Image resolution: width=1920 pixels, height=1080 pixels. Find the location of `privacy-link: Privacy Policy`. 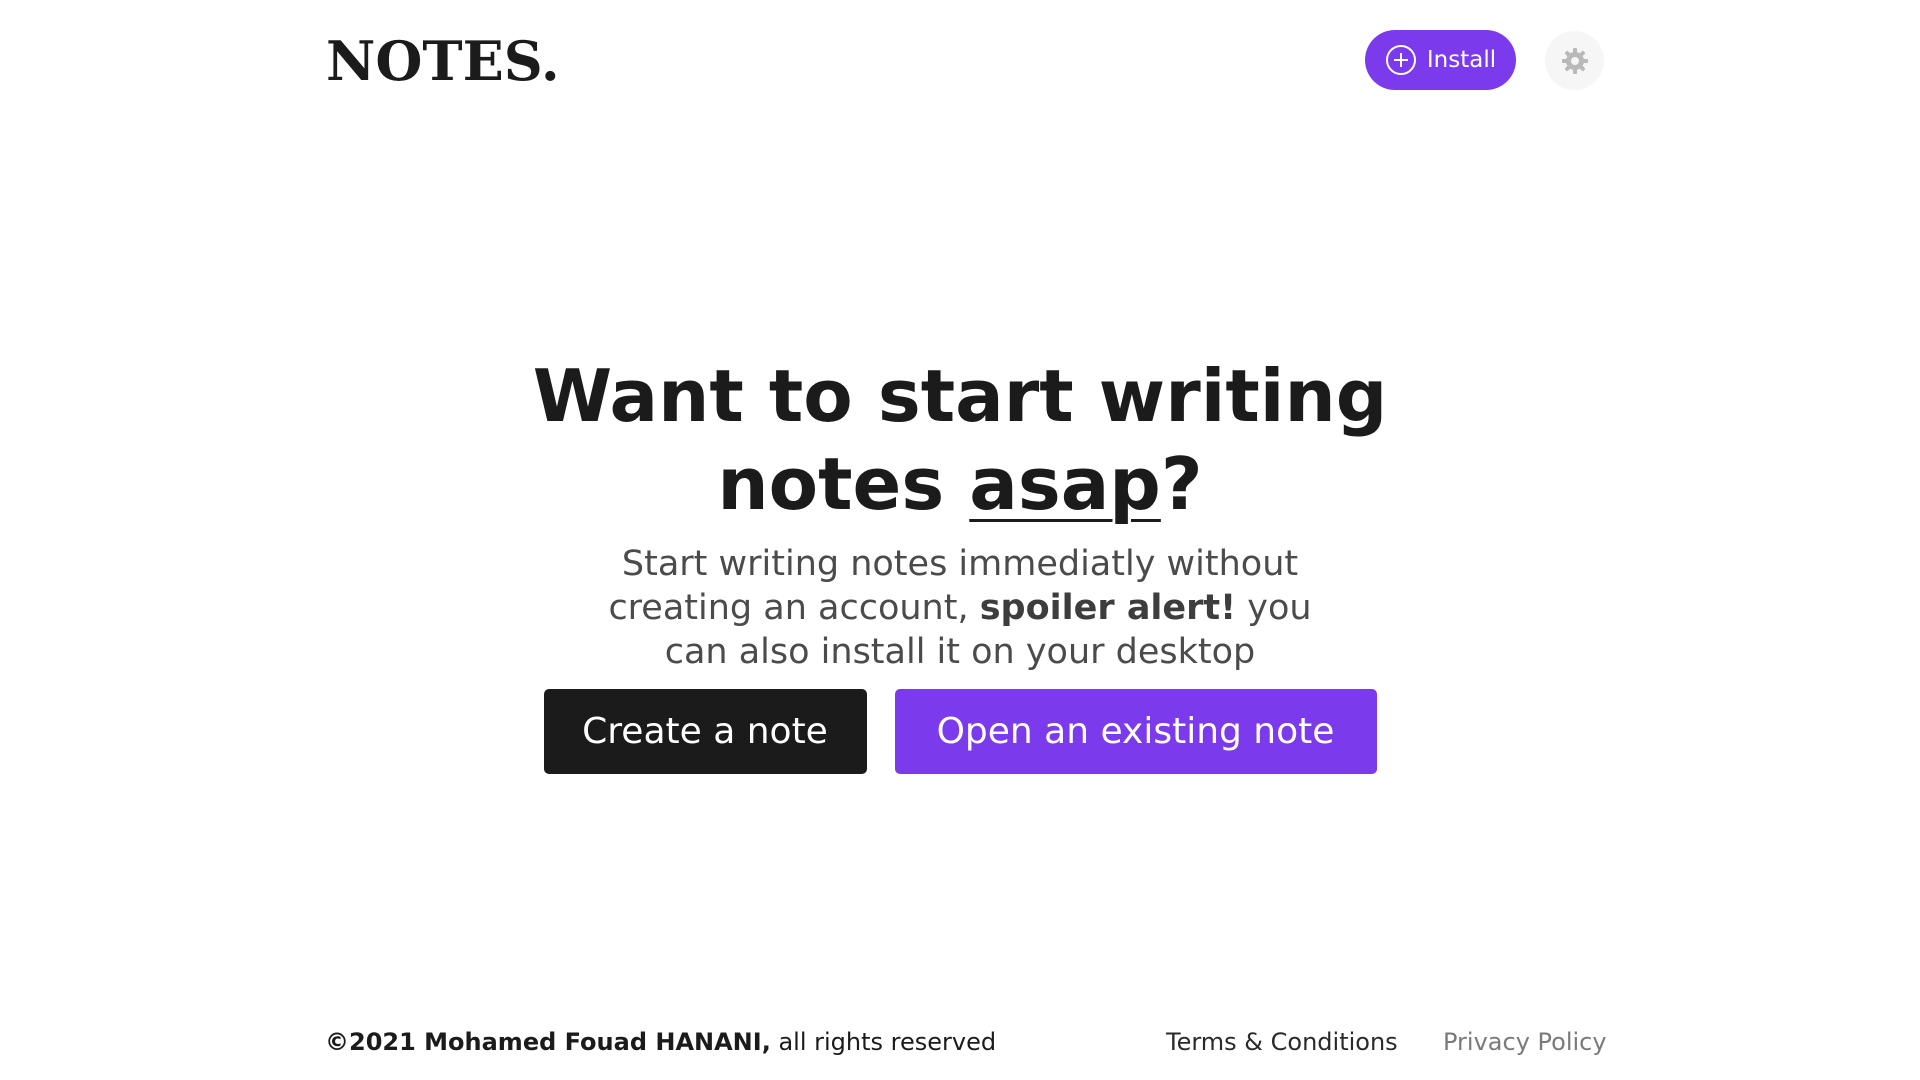

privacy-link: Privacy Policy is located at coordinates (1525, 1042).